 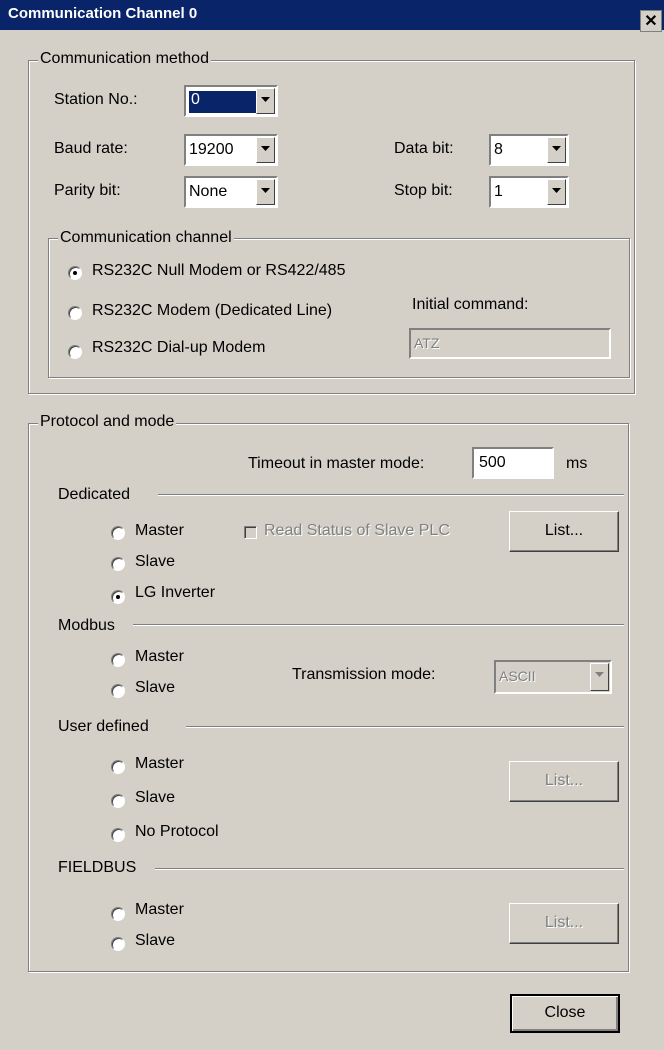 What do you see at coordinates (87, 190) in the screenshot?
I see `parity-label: Parity bit:` at bounding box center [87, 190].